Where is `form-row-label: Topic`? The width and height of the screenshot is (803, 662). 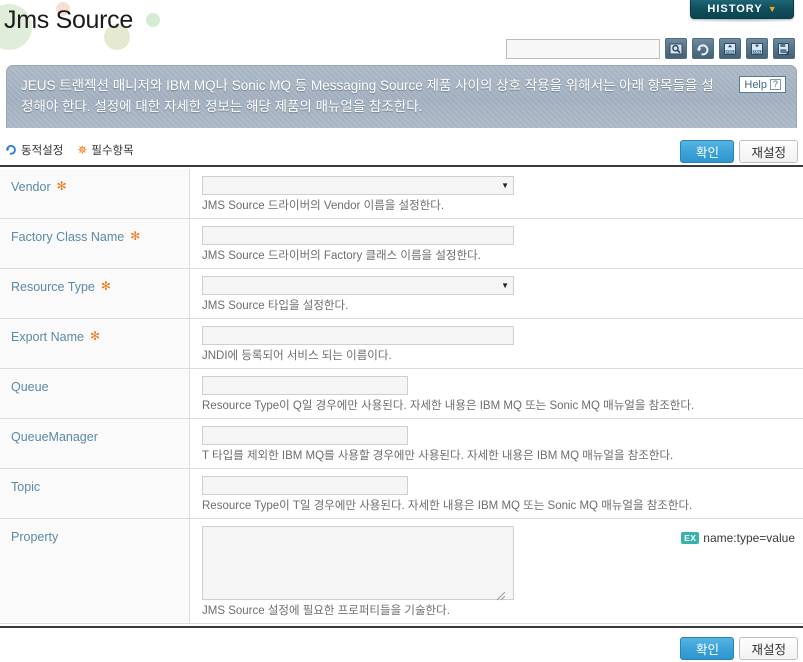 form-row-label: Topic is located at coordinates (26, 487).